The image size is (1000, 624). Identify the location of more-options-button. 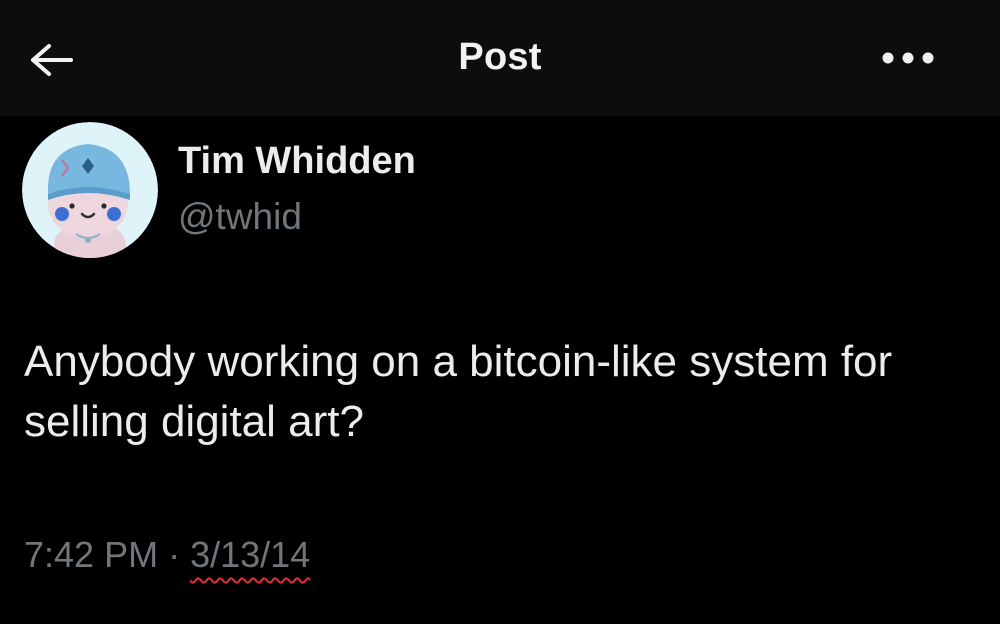
(908, 58).